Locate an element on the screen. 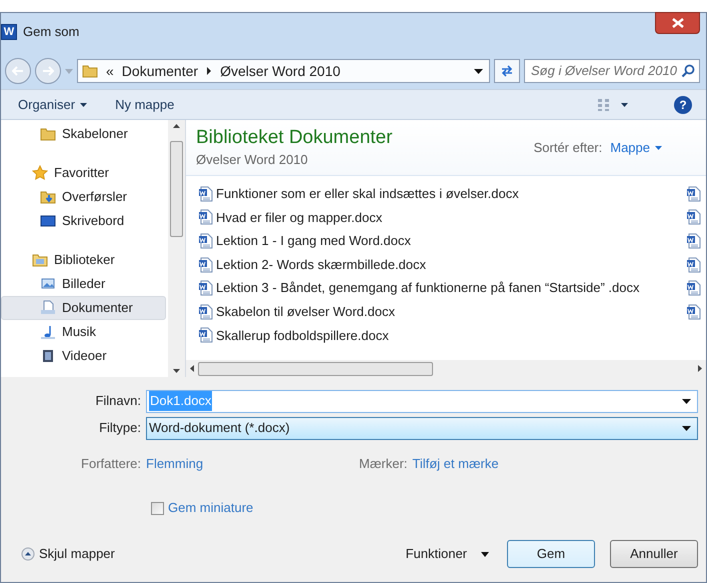  cancel-button: Annuller is located at coordinates (654, 554).